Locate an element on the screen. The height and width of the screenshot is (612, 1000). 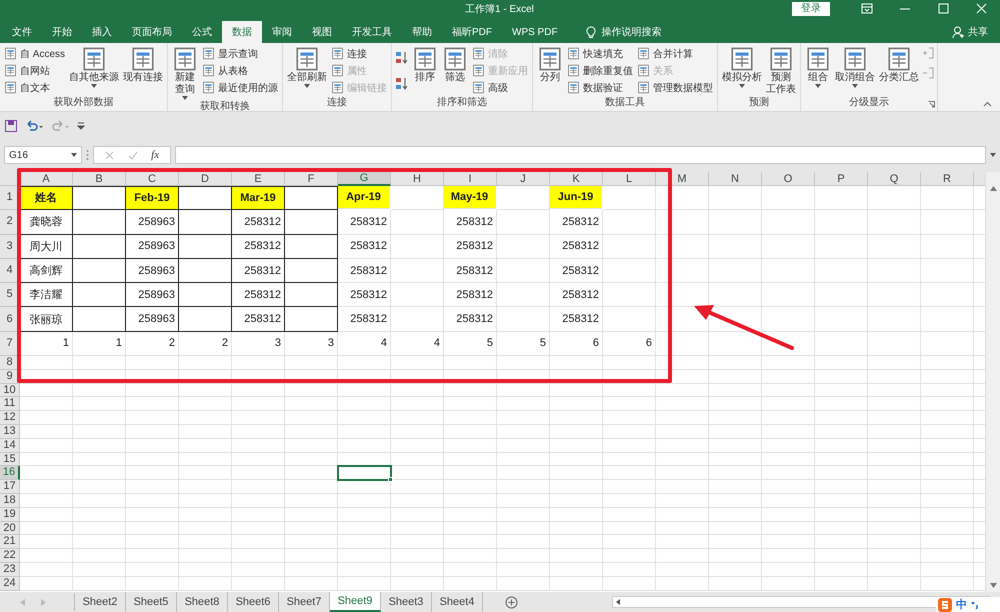
insert-function-button: fx is located at coordinates (155, 155).